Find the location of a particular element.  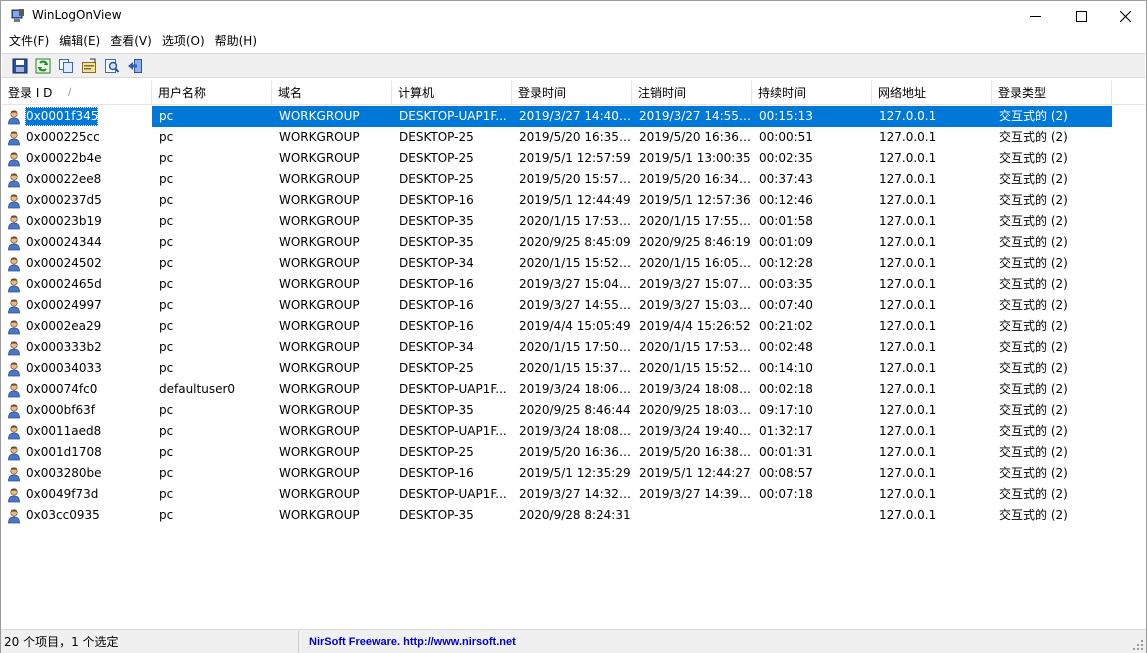

resize-grip-icon is located at coordinates (1138, 645).